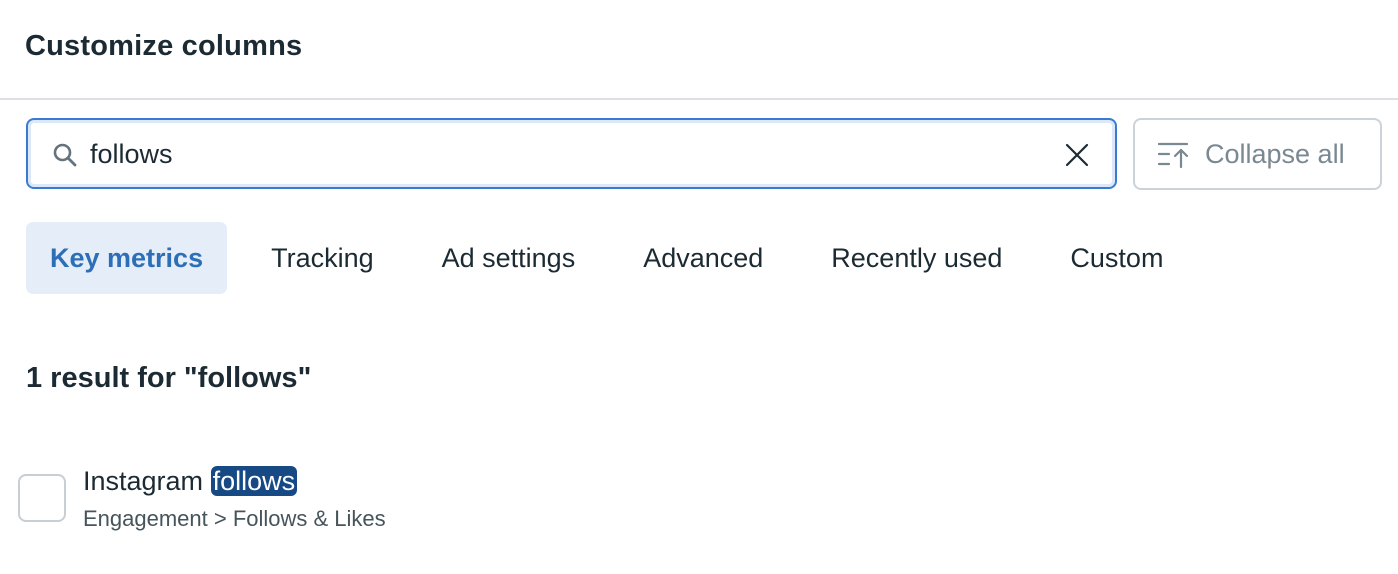 Image resolution: width=1398 pixels, height=574 pixels. I want to click on close-icon, so click(1077, 155).